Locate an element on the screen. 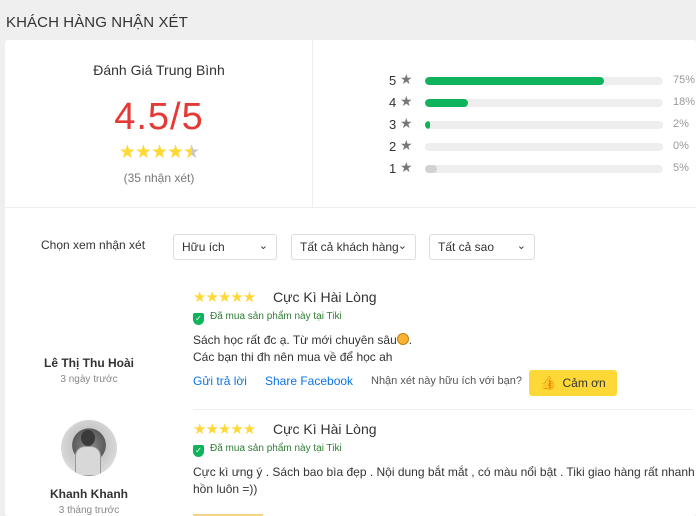  review-count: (35 nhận xét) is located at coordinates (159, 178).